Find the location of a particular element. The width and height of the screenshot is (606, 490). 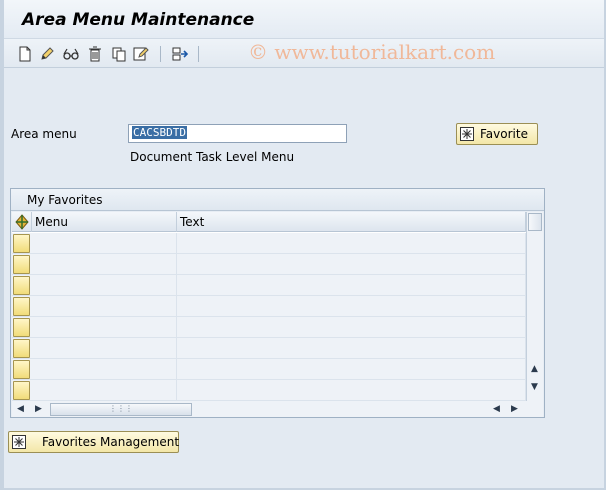

area-menu-input: CACSBDTD is located at coordinates (237, 133).